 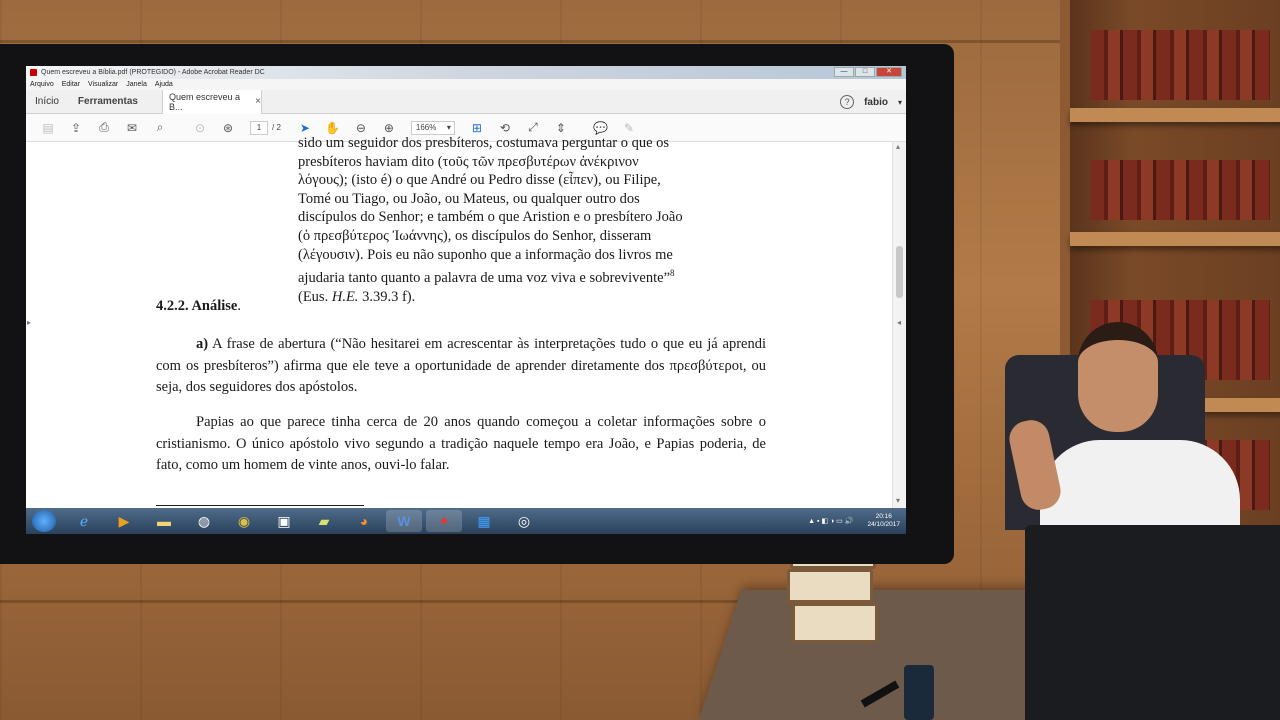 I want to click on tab-home: Início, so click(x=47, y=101).